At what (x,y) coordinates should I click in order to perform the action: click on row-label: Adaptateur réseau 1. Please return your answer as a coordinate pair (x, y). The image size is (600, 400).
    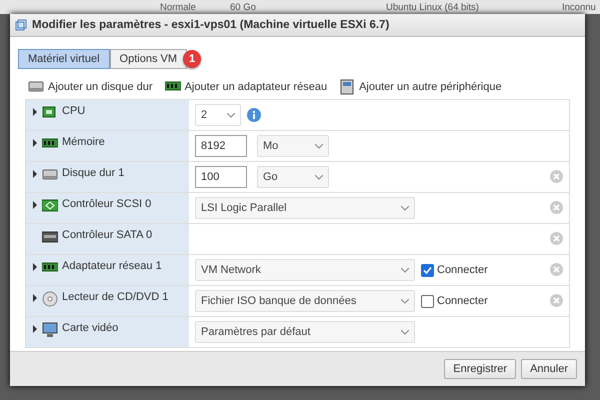
    Looking at the image, I should click on (112, 266).